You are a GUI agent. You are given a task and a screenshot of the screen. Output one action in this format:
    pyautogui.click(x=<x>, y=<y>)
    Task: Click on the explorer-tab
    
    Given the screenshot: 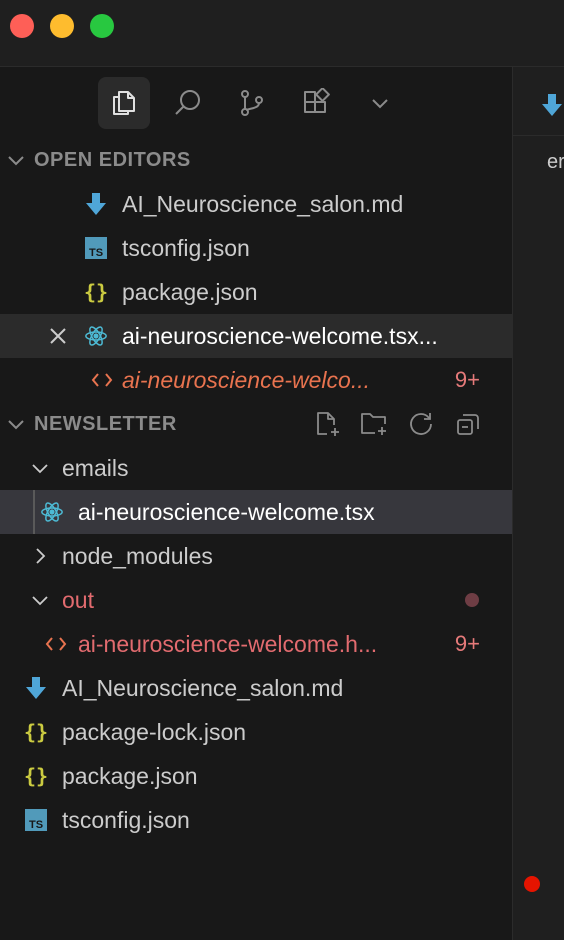 What is the action you would take?
    pyautogui.click(x=124, y=103)
    